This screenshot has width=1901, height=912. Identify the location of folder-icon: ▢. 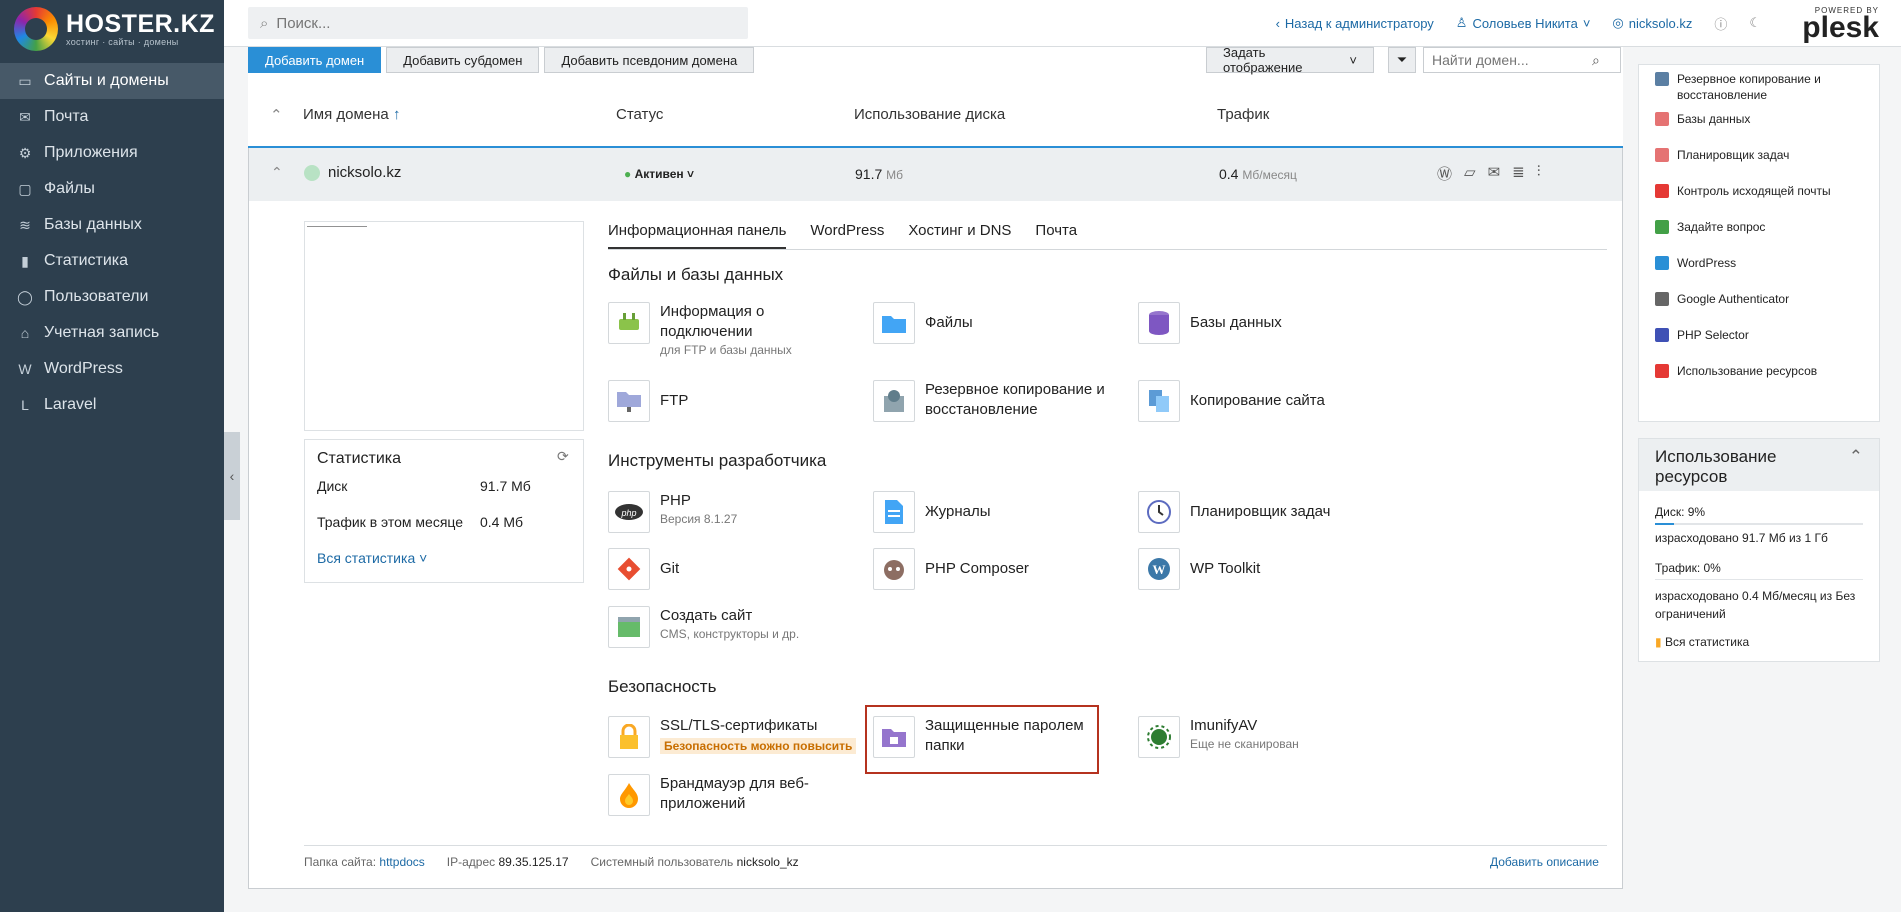
(25, 188).